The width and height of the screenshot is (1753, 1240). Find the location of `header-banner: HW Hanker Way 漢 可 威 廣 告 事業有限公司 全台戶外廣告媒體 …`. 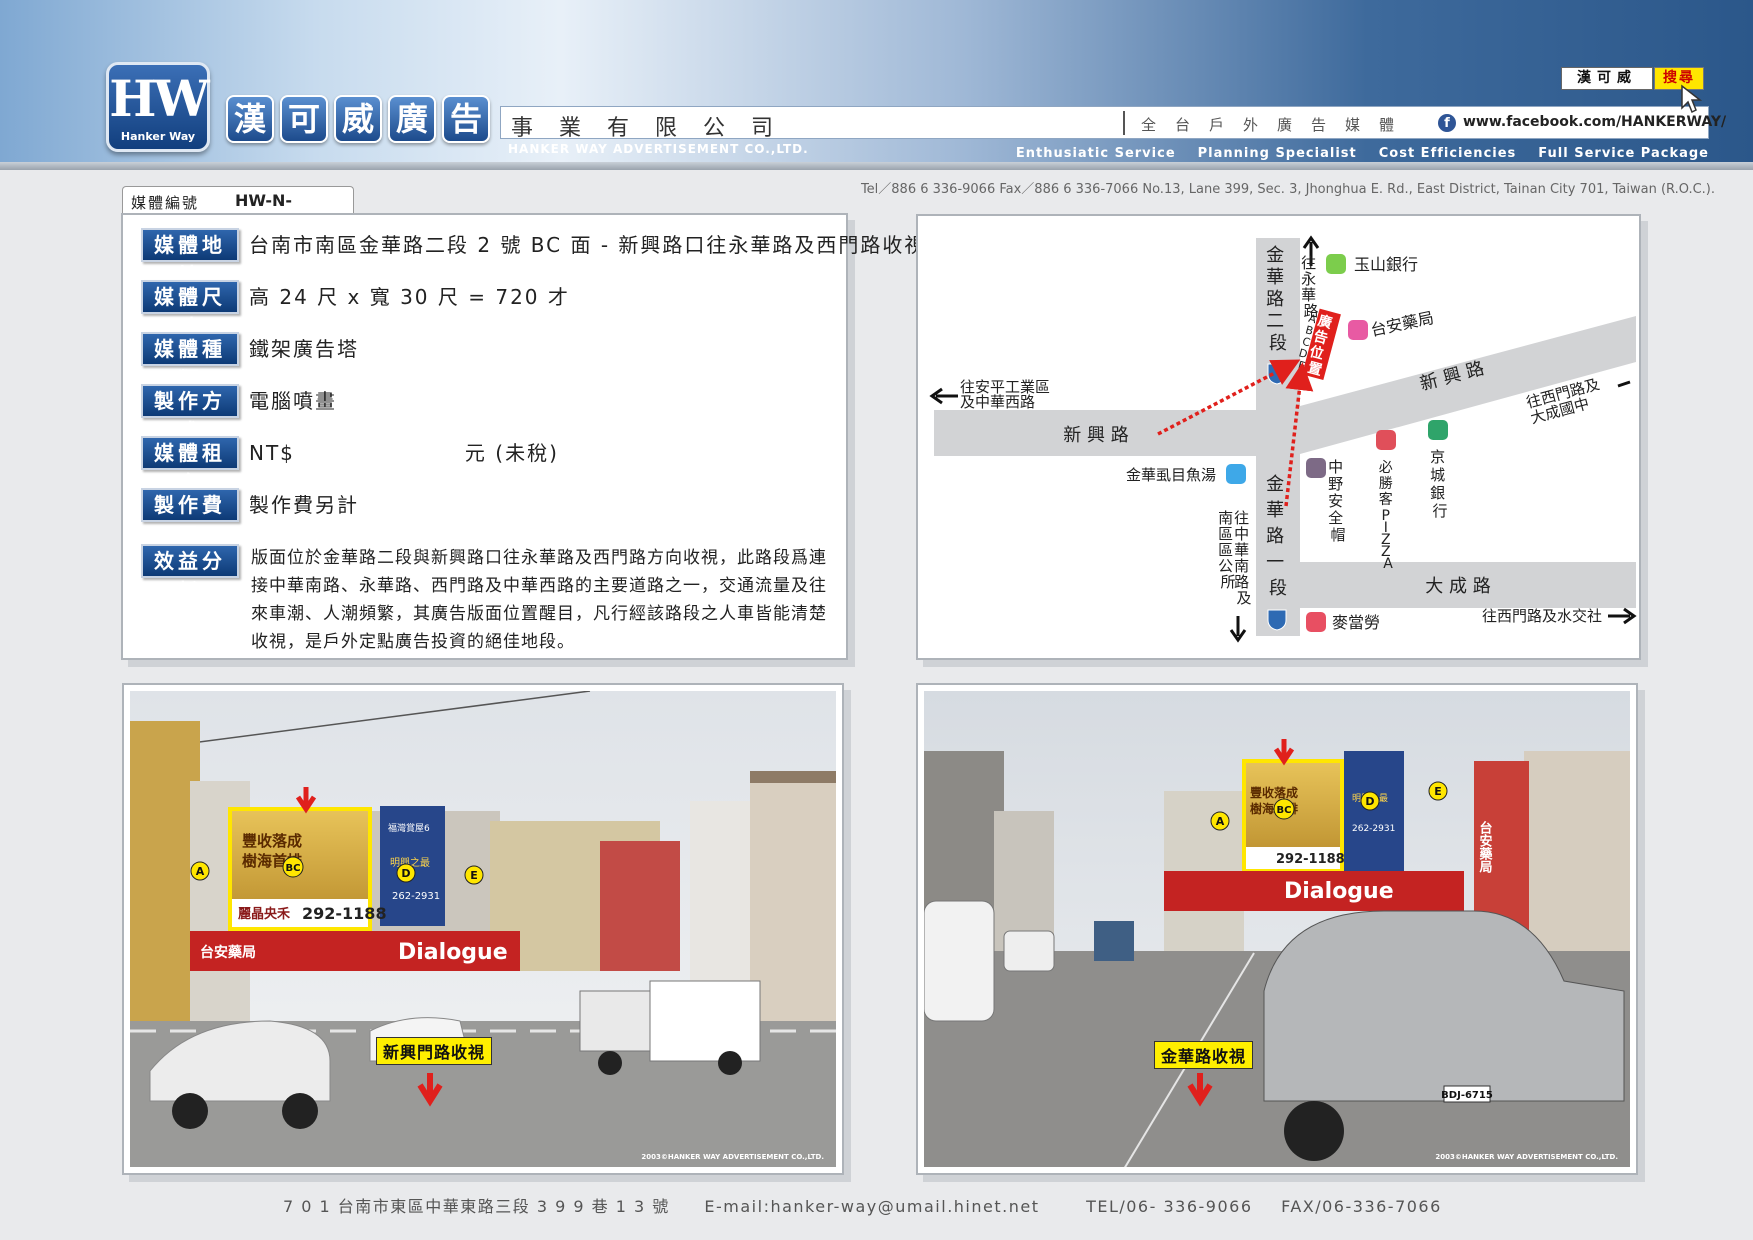

header-banner: HW Hanker Way 漢 可 威 廣 告 事業有限公司 全台戶外廣告媒體 … is located at coordinates (876, 85).